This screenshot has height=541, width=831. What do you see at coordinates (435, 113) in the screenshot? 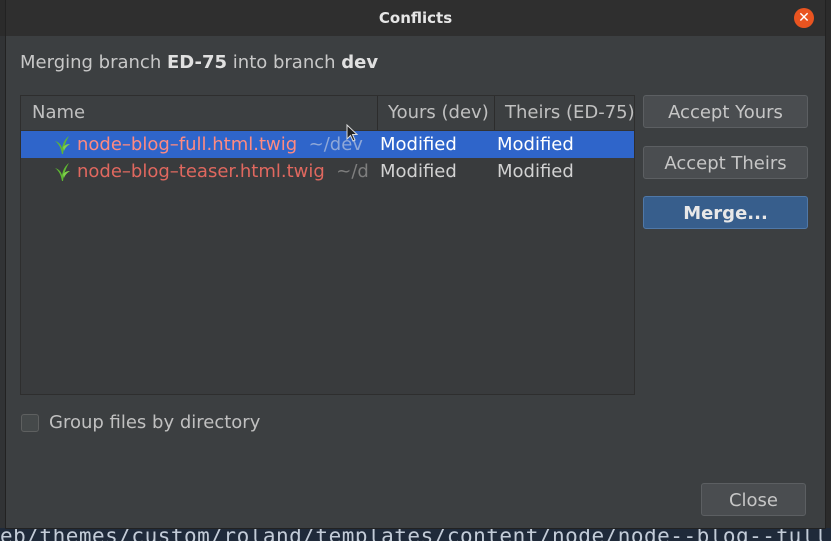
I see `column-header-yours: Yours (dev)` at bounding box center [435, 113].